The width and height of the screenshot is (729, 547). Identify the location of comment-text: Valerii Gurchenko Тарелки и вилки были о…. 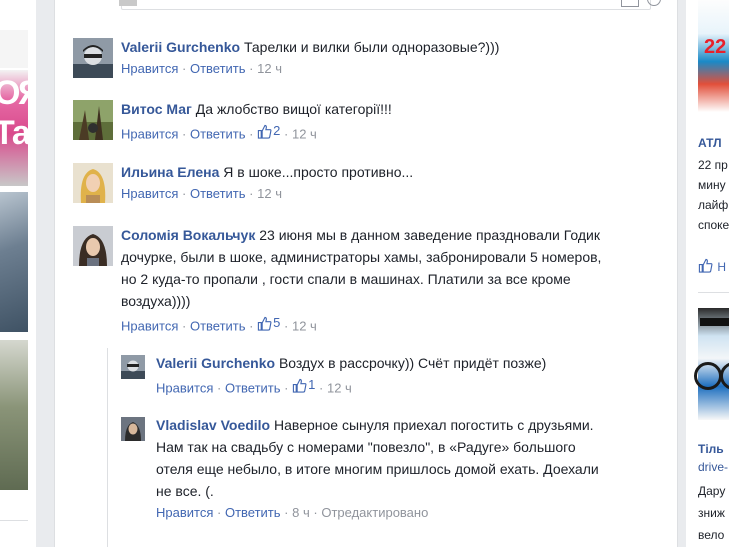
(310, 47).